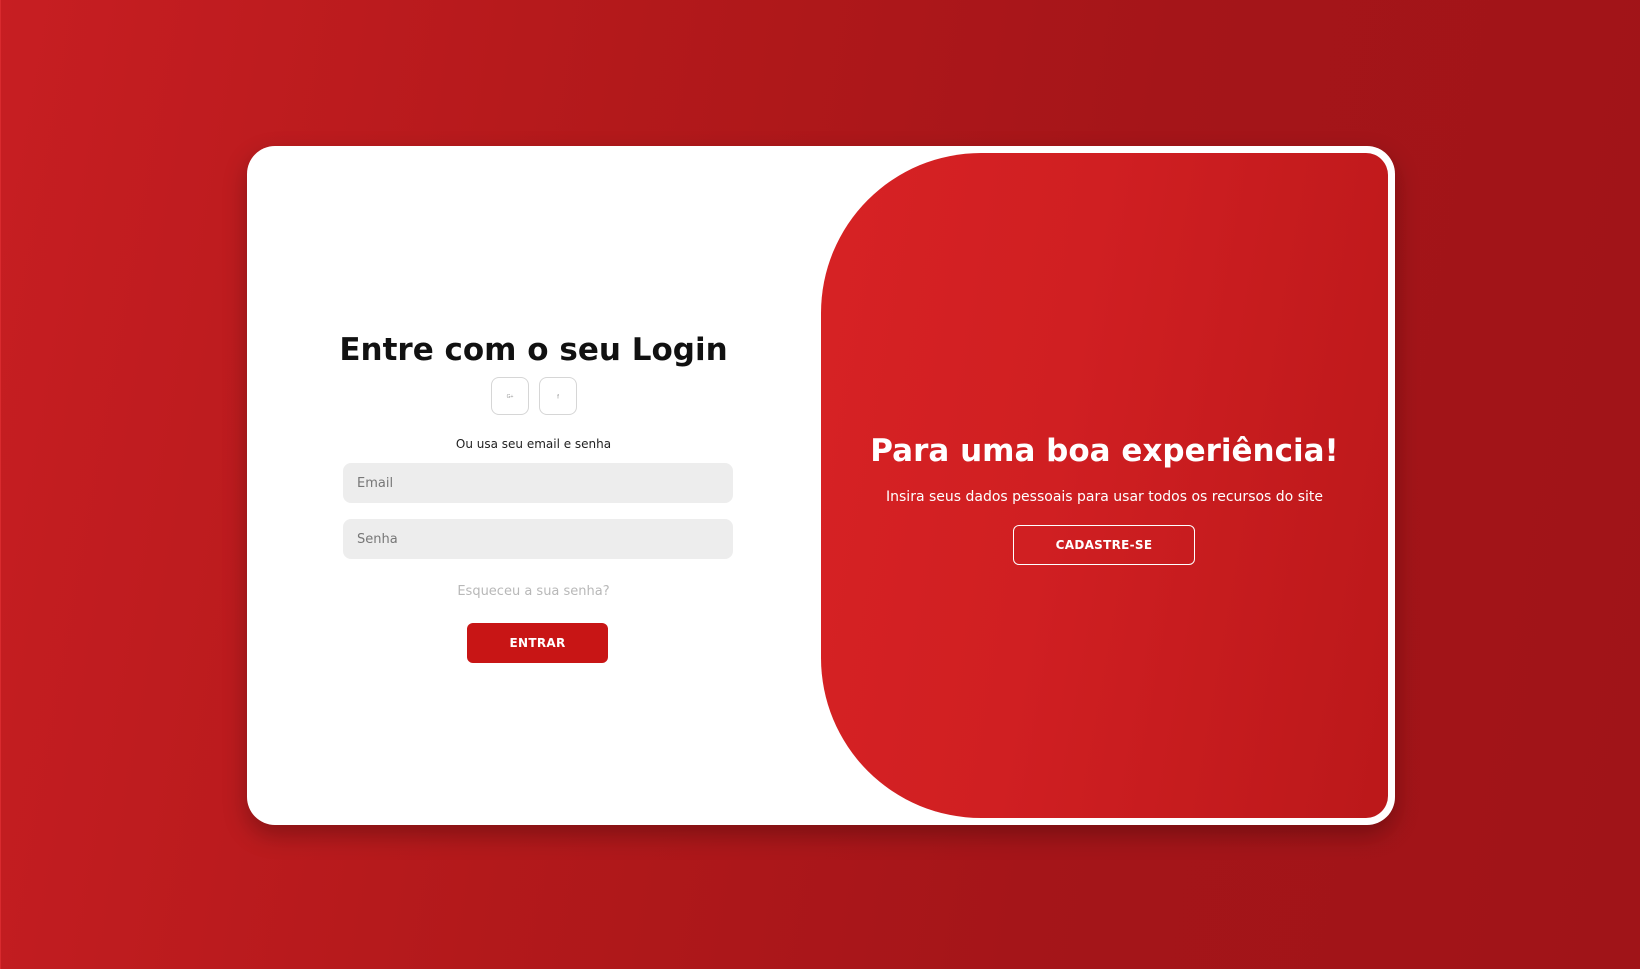 This screenshot has height=969, width=1640. I want to click on social-login-buttons: G+ f, so click(533, 396).